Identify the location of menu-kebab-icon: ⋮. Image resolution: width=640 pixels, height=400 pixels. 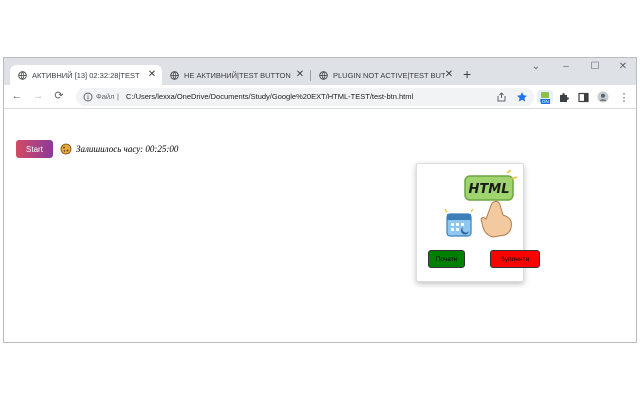
(624, 97).